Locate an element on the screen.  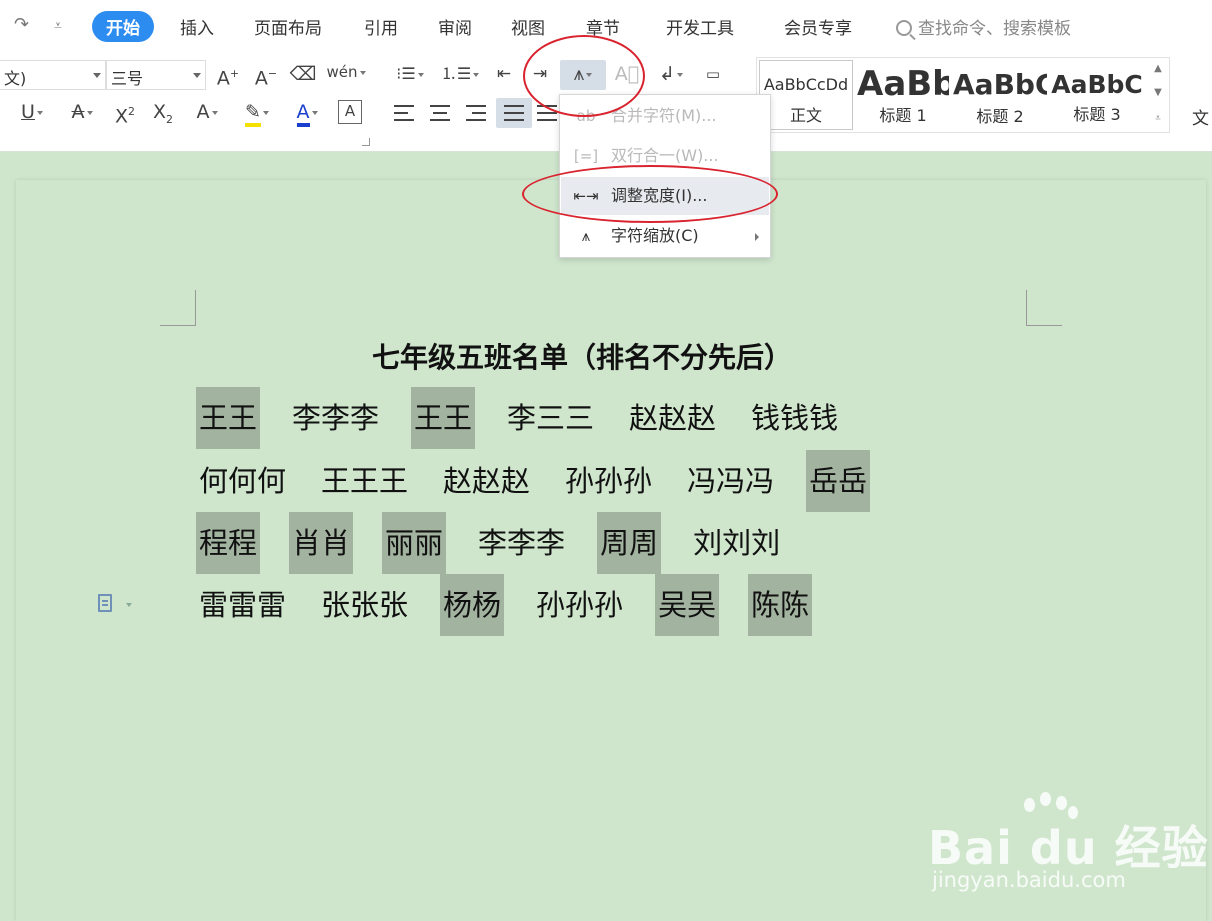
tab-references: 引用 is located at coordinates (381, 26).